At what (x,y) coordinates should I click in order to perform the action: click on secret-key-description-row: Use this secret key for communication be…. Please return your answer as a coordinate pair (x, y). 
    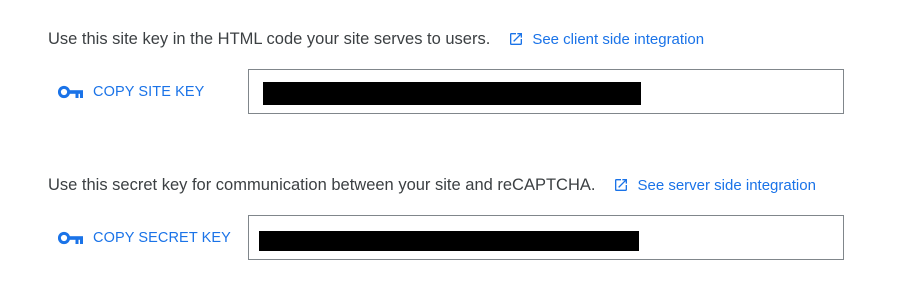
    Looking at the image, I should click on (463, 185).